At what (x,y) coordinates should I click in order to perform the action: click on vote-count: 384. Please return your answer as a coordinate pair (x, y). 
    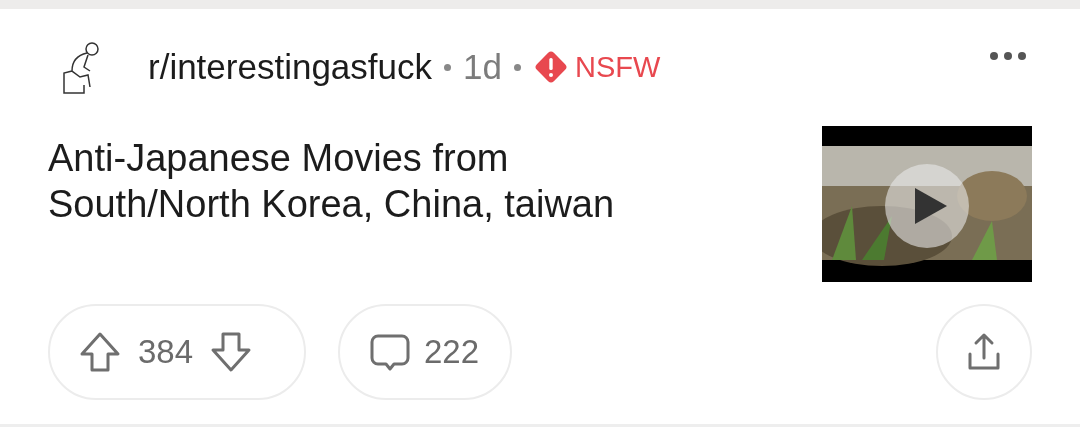
    Looking at the image, I should click on (166, 352).